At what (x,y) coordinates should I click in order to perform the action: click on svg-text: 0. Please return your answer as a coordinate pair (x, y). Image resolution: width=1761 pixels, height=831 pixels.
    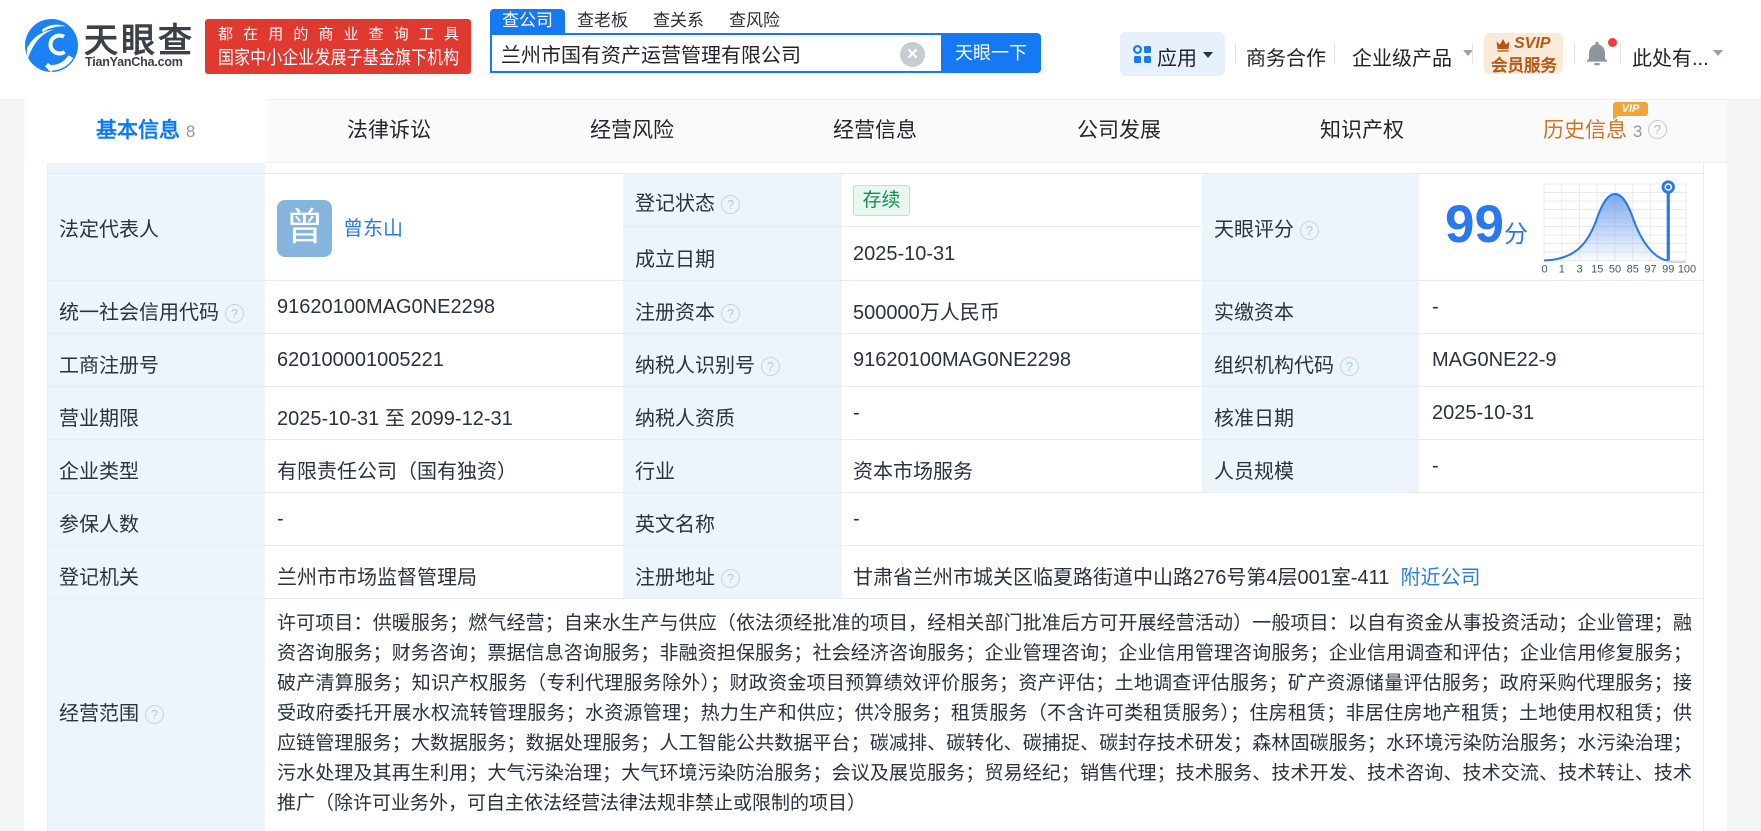
    Looking at the image, I should click on (1544, 270).